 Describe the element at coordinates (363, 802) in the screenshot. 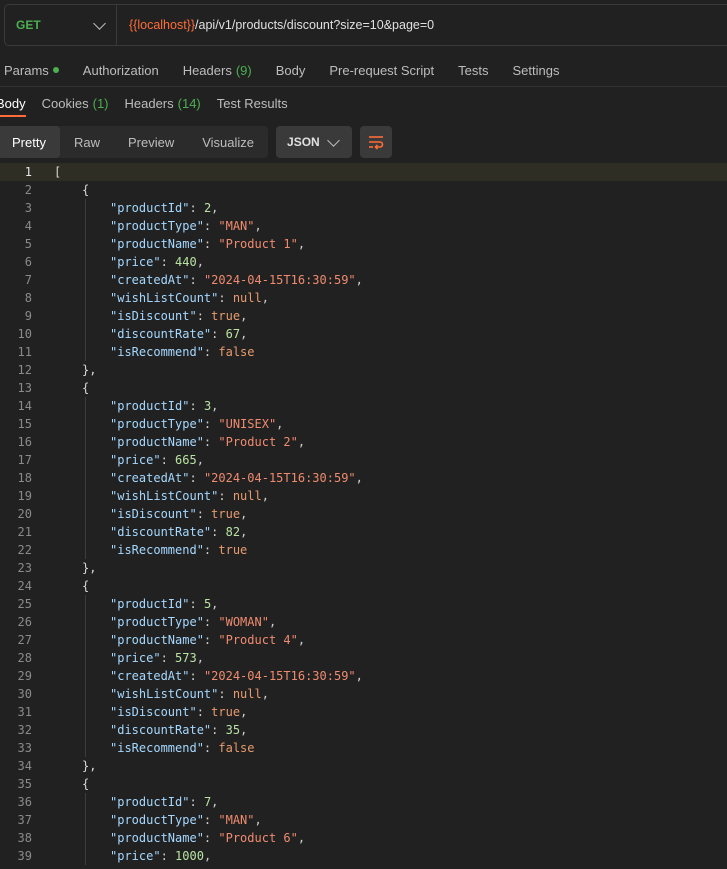

I see `code-line: 36 "productId": 7,` at that location.